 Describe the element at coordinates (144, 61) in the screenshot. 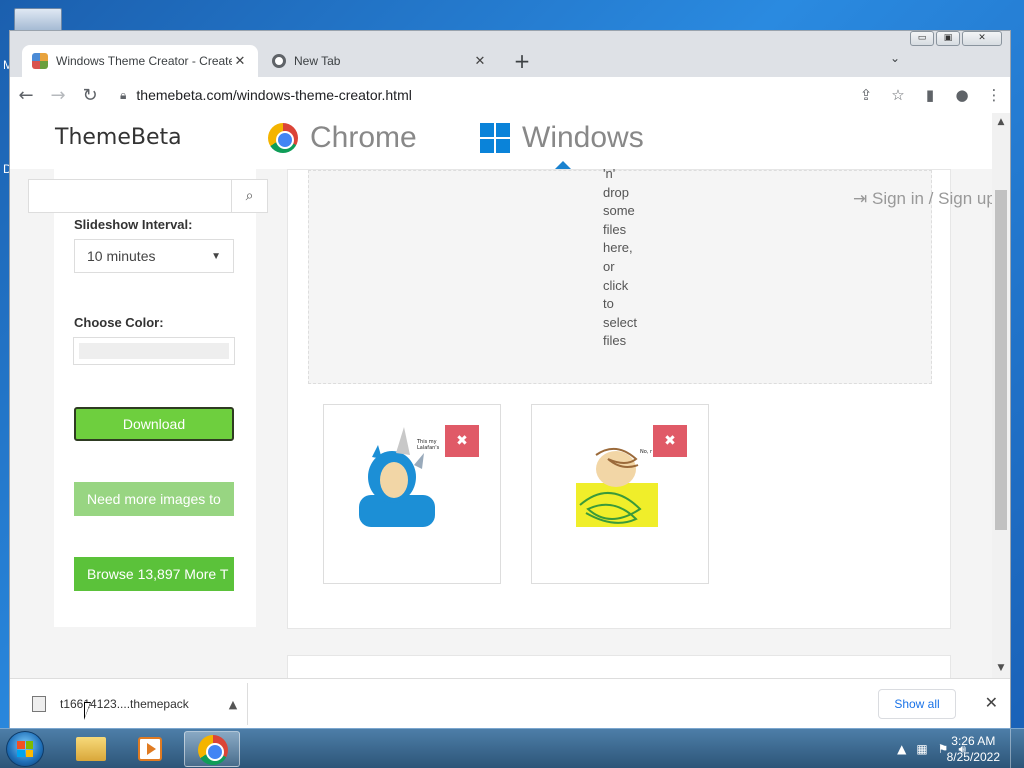

I see `tab-title: Windows Theme Creator - Create` at that location.